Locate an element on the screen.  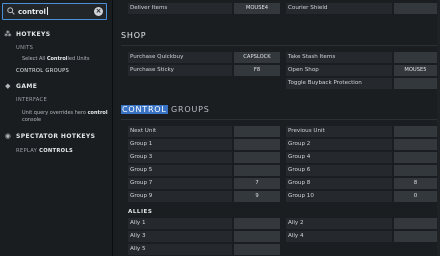
hotkey-row-ally-3: Ally 3 is located at coordinates (204, 236).